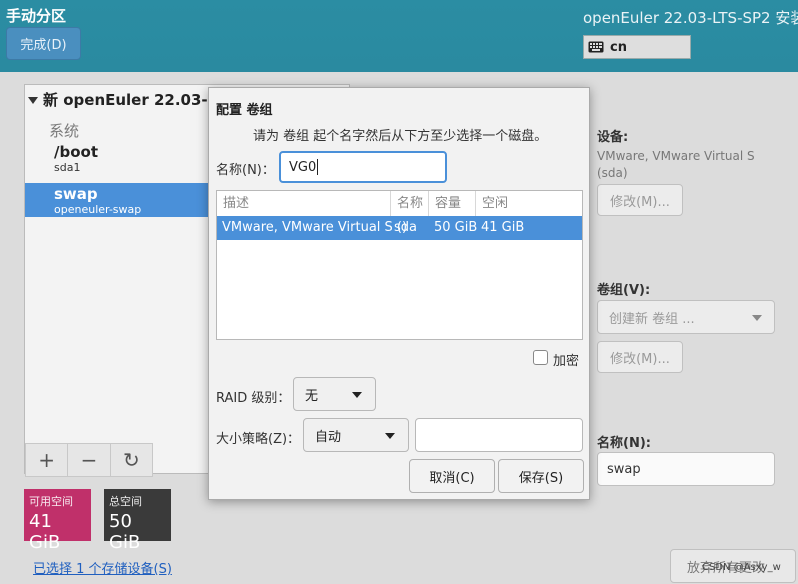 Image resolution: width=798 pixels, height=584 pixels. What do you see at coordinates (328, 437) in the screenshot?
I see `size-policy-value: 自动` at bounding box center [328, 437].